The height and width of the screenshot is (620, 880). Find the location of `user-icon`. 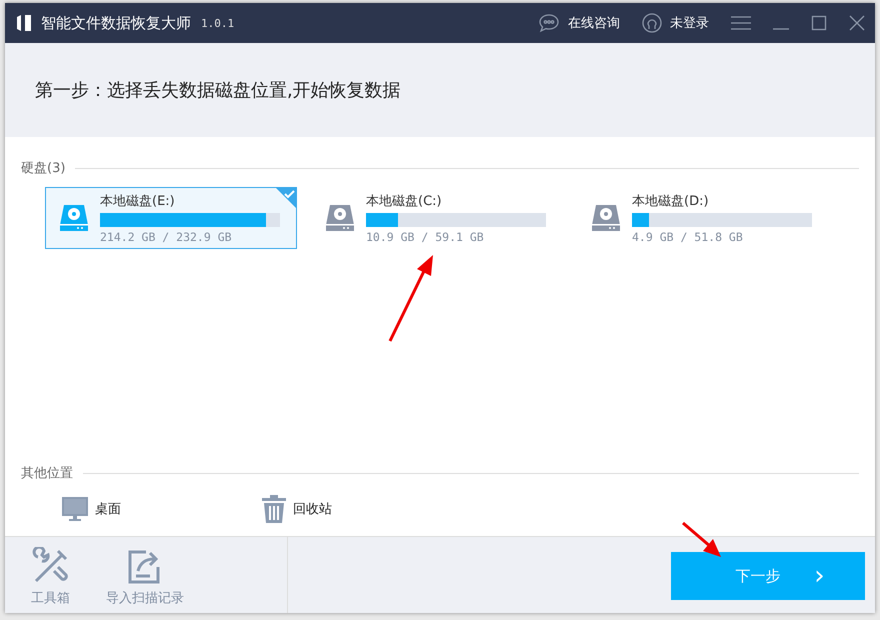

user-icon is located at coordinates (652, 23).